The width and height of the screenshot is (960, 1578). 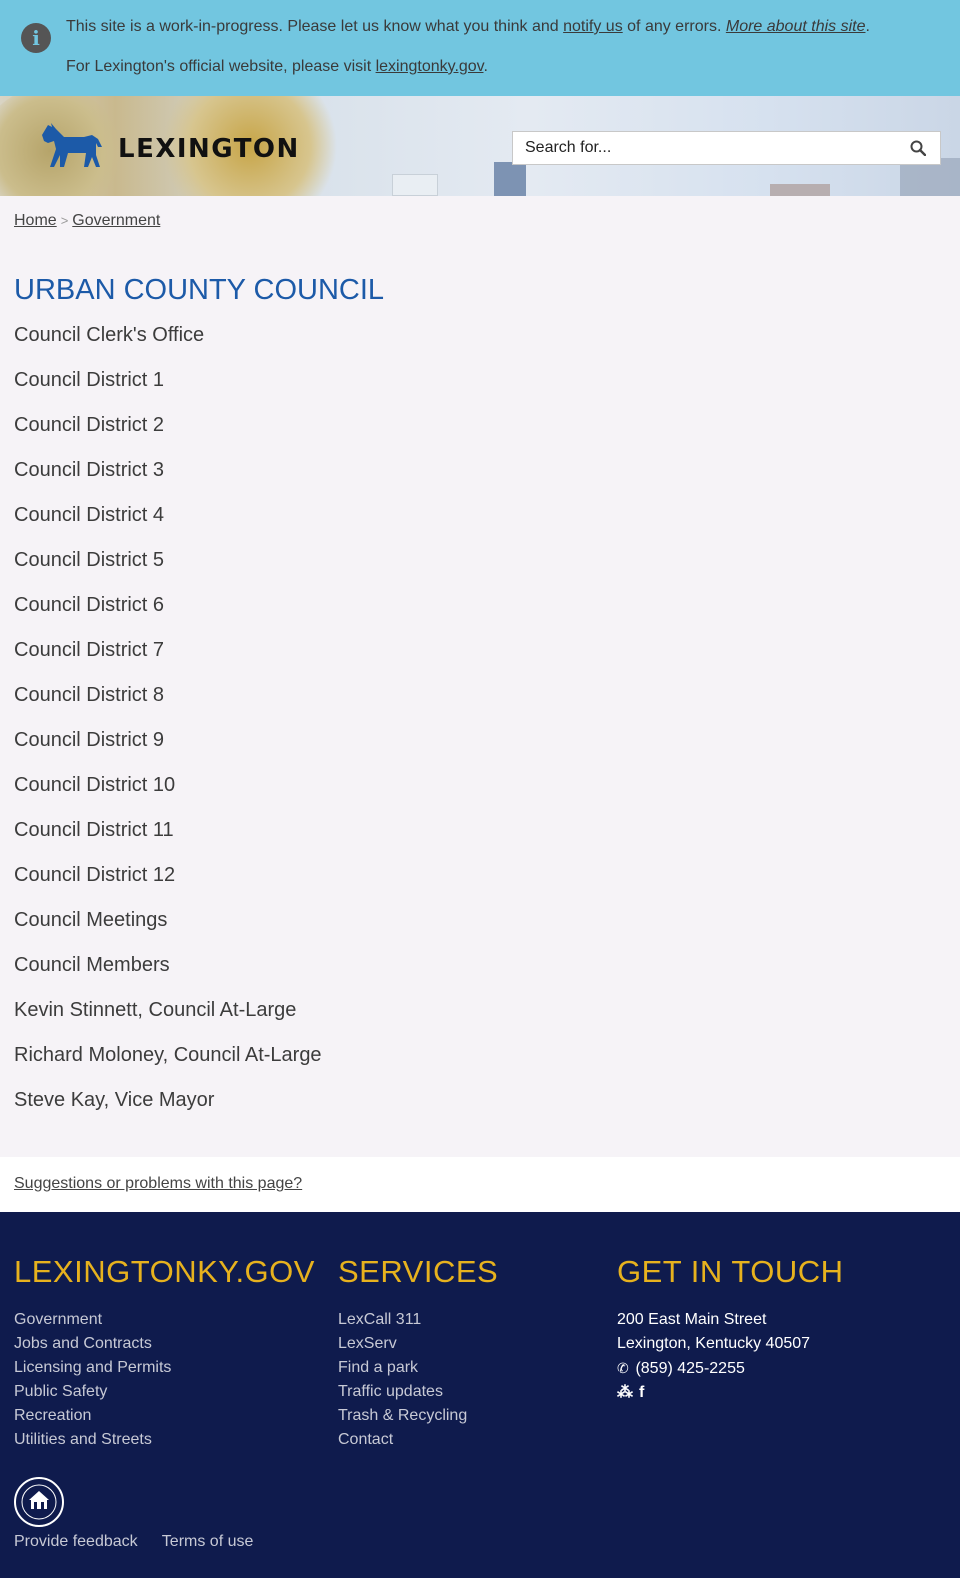 I want to click on facebook-icon: f, so click(x=641, y=1393).